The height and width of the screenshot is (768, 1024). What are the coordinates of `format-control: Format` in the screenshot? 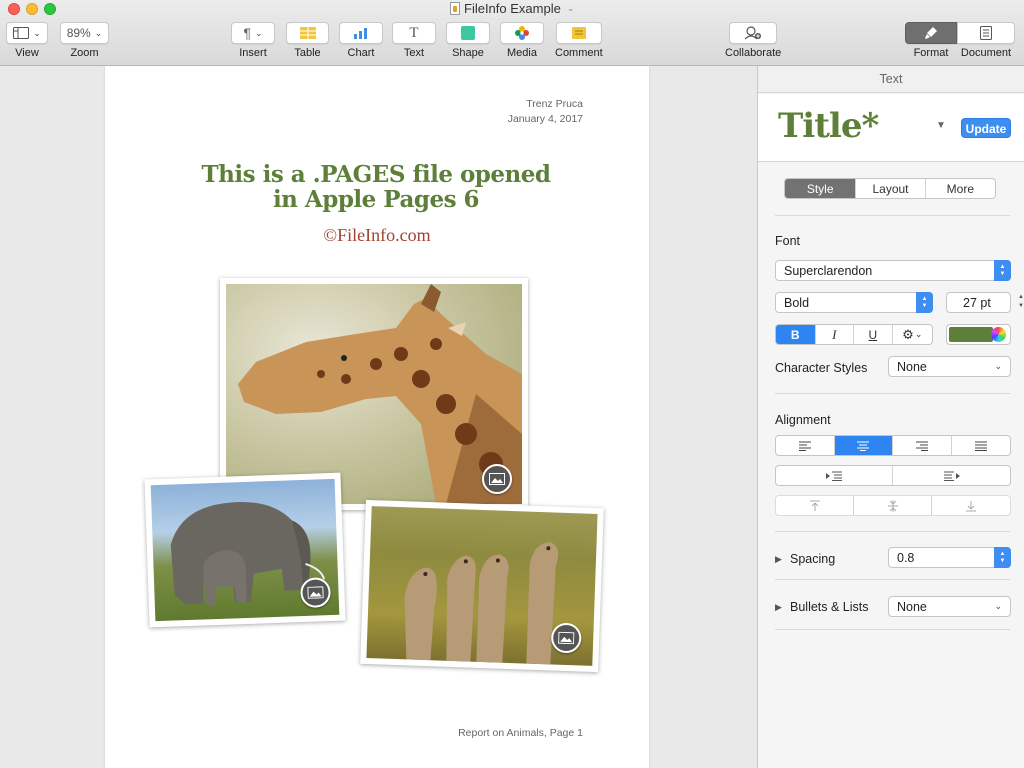 It's located at (931, 40).